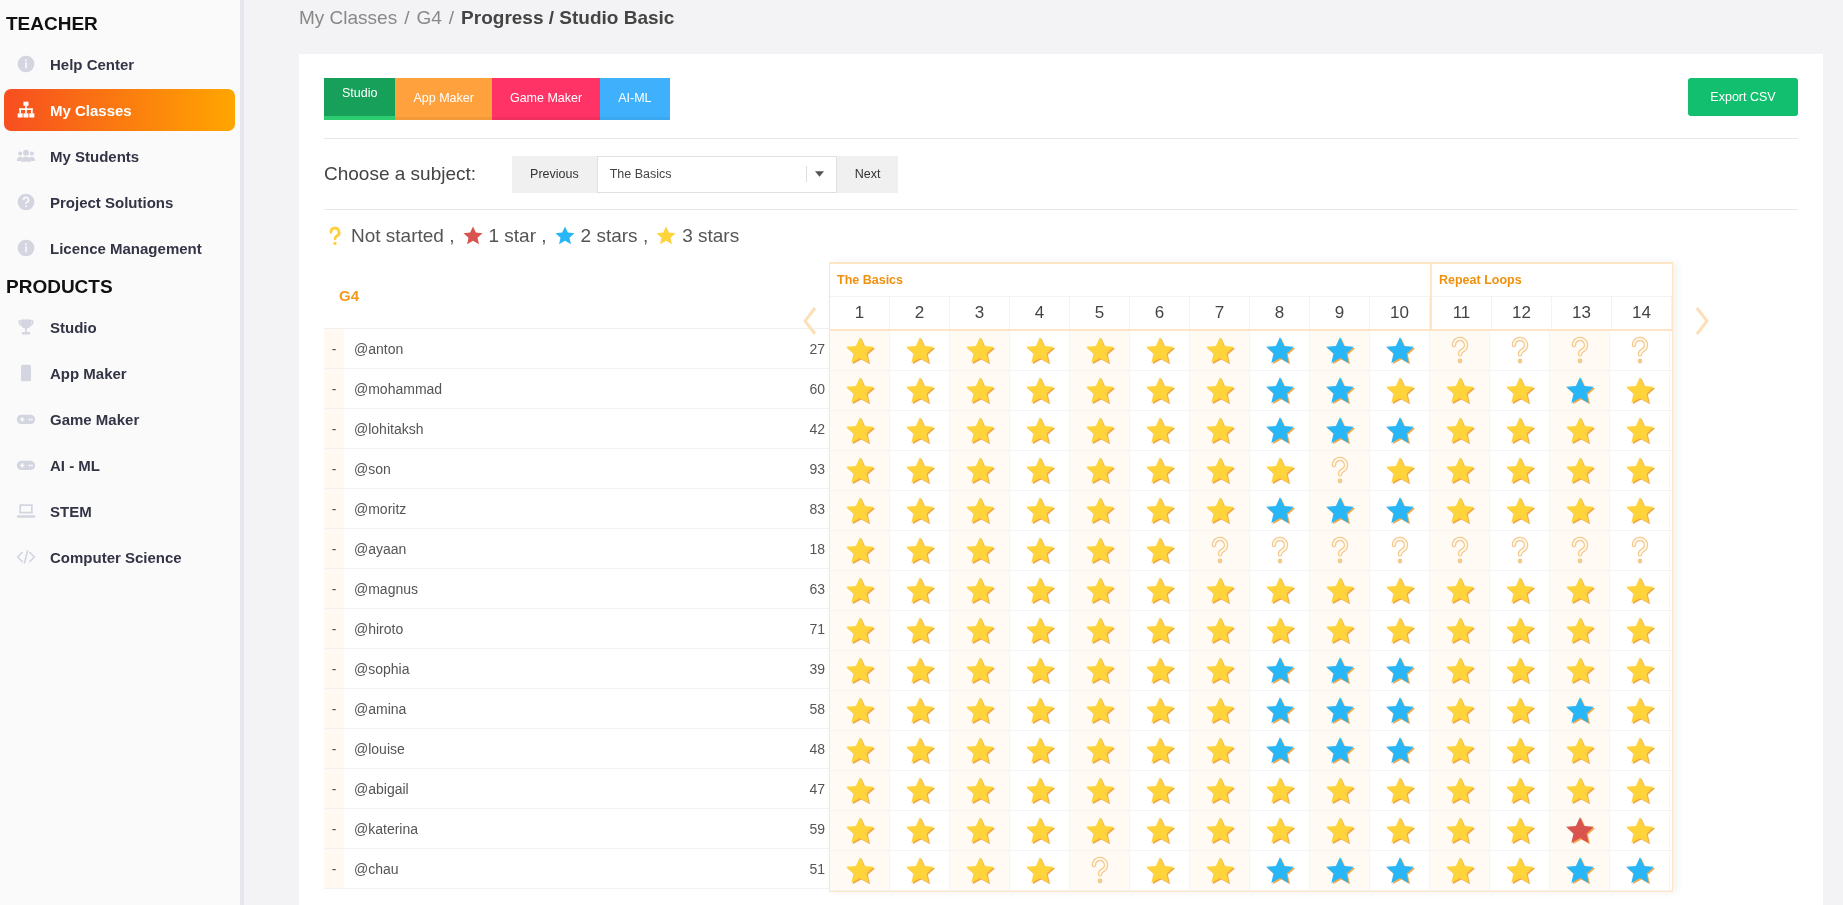 The width and height of the screenshot is (1843, 905). Describe the element at coordinates (817, 868) in the screenshot. I see `student-score: 51` at that location.